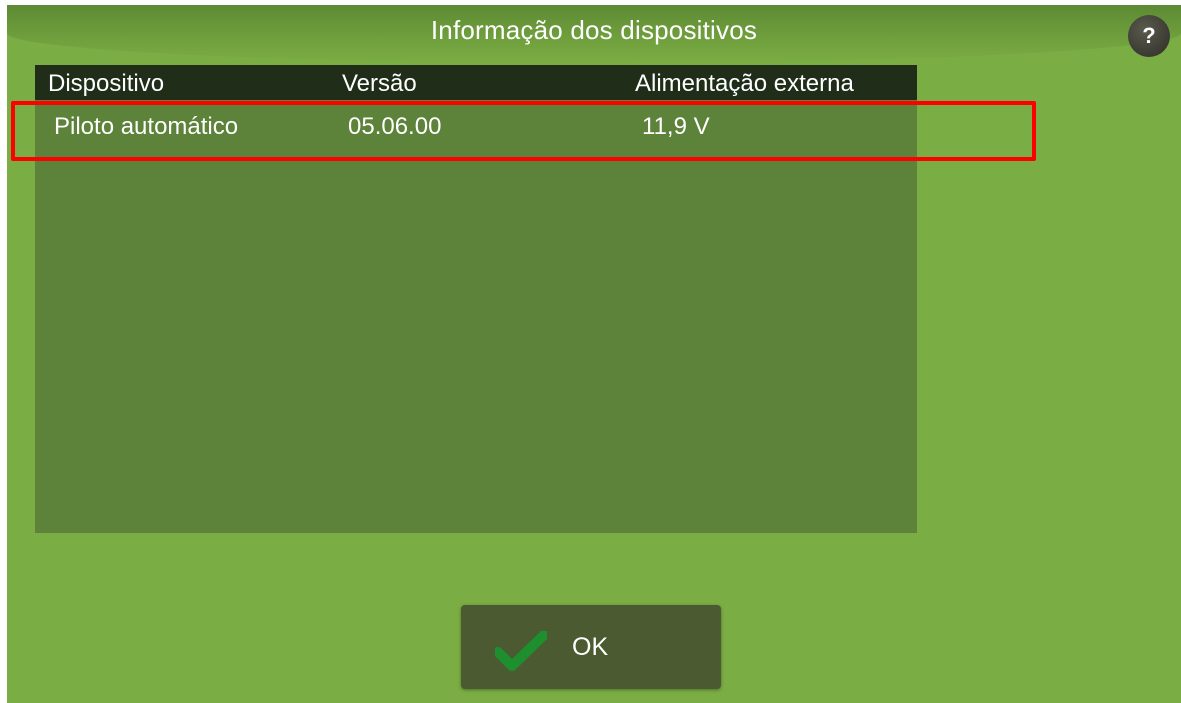 Image resolution: width=1181 pixels, height=703 pixels. I want to click on checkmark-icon, so click(521, 651).